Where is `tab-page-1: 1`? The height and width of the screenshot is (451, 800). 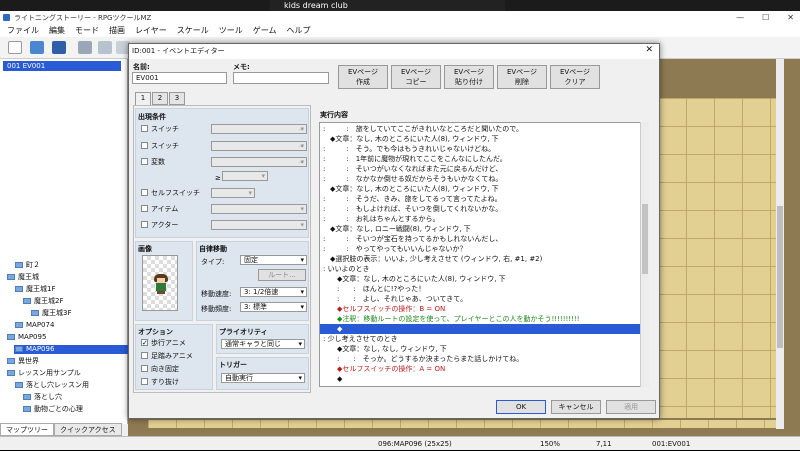
tab-page-1: 1 is located at coordinates (143, 99).